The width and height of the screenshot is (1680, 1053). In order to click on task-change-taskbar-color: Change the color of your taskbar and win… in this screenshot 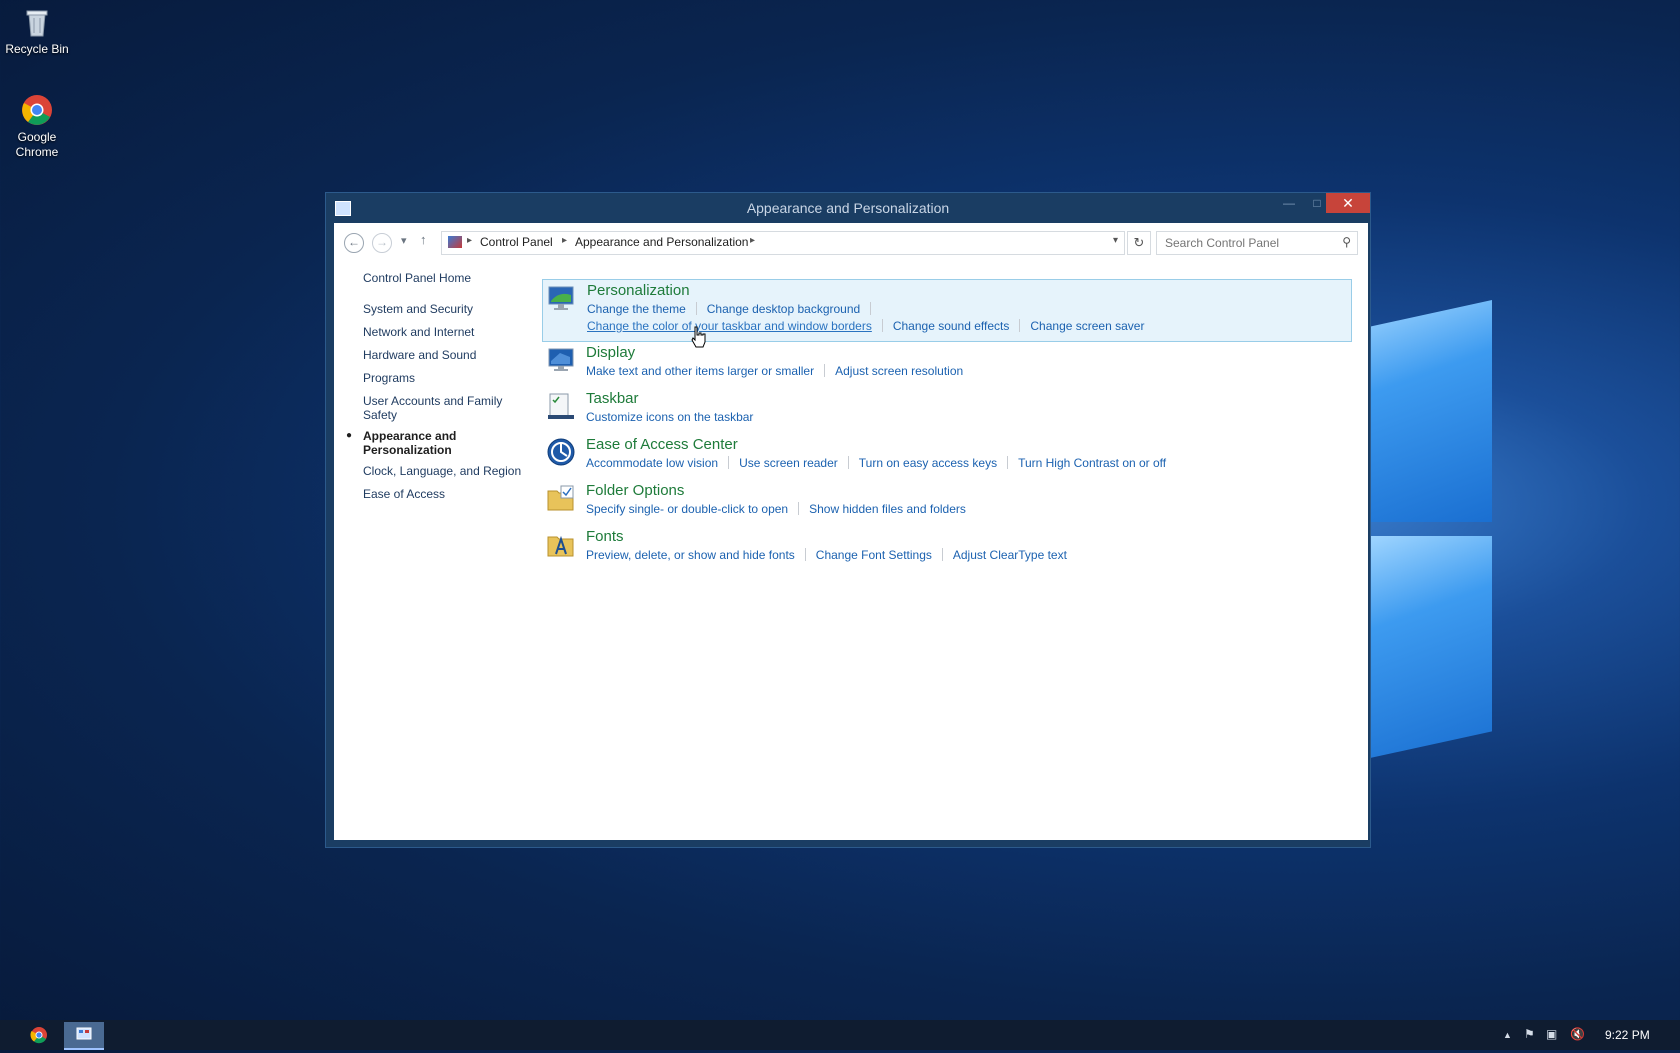, I will do `click(729, 326)`.